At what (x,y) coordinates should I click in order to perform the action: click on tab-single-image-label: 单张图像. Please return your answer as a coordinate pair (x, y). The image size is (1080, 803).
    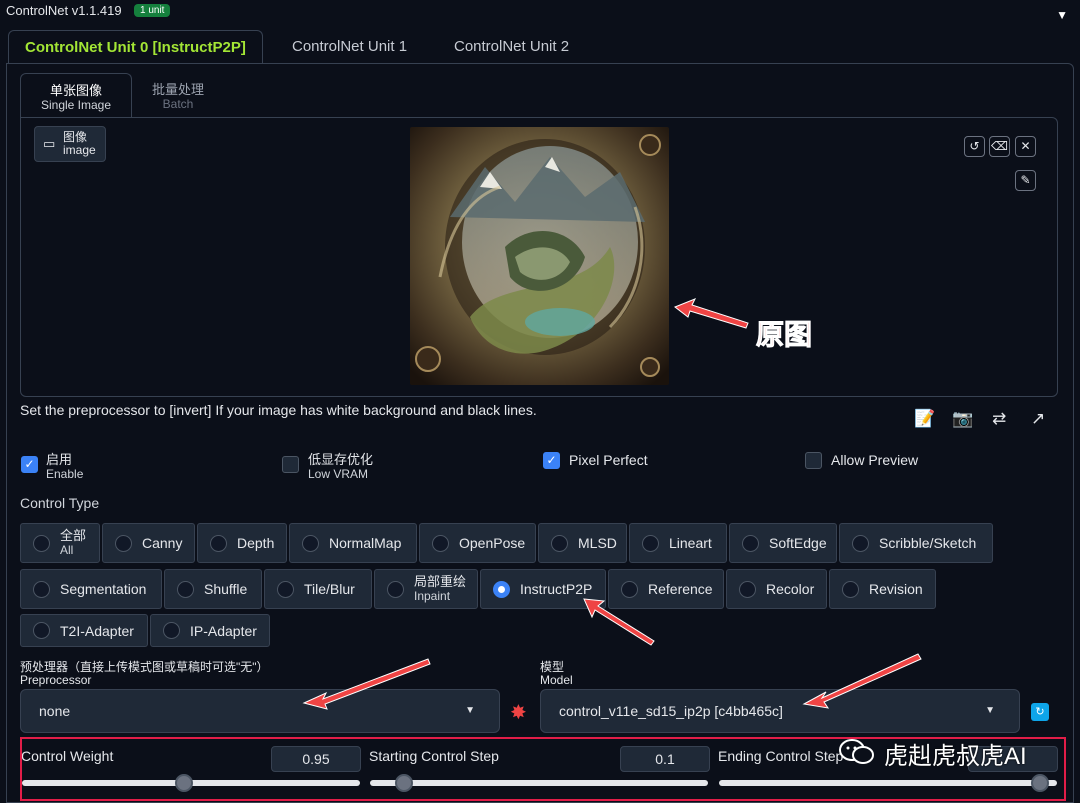
    Looking at the image, I should click on (75, 90).